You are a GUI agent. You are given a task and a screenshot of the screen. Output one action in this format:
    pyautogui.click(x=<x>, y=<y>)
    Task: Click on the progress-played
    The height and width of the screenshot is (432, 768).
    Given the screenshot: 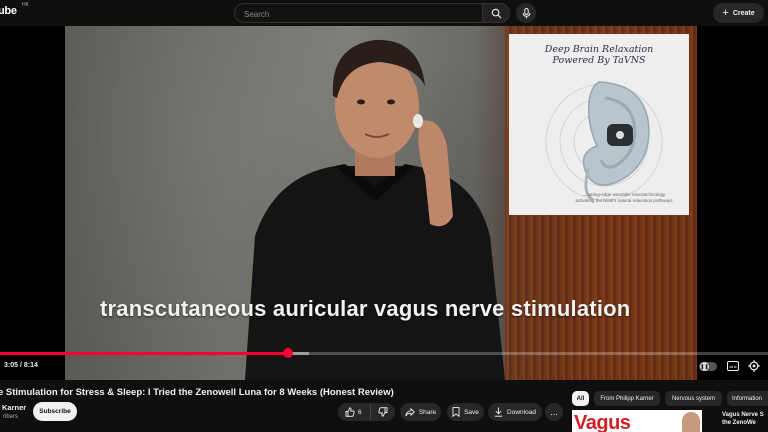 What is the action you would take?
    pyautogui.click(x=144, y=353)
    